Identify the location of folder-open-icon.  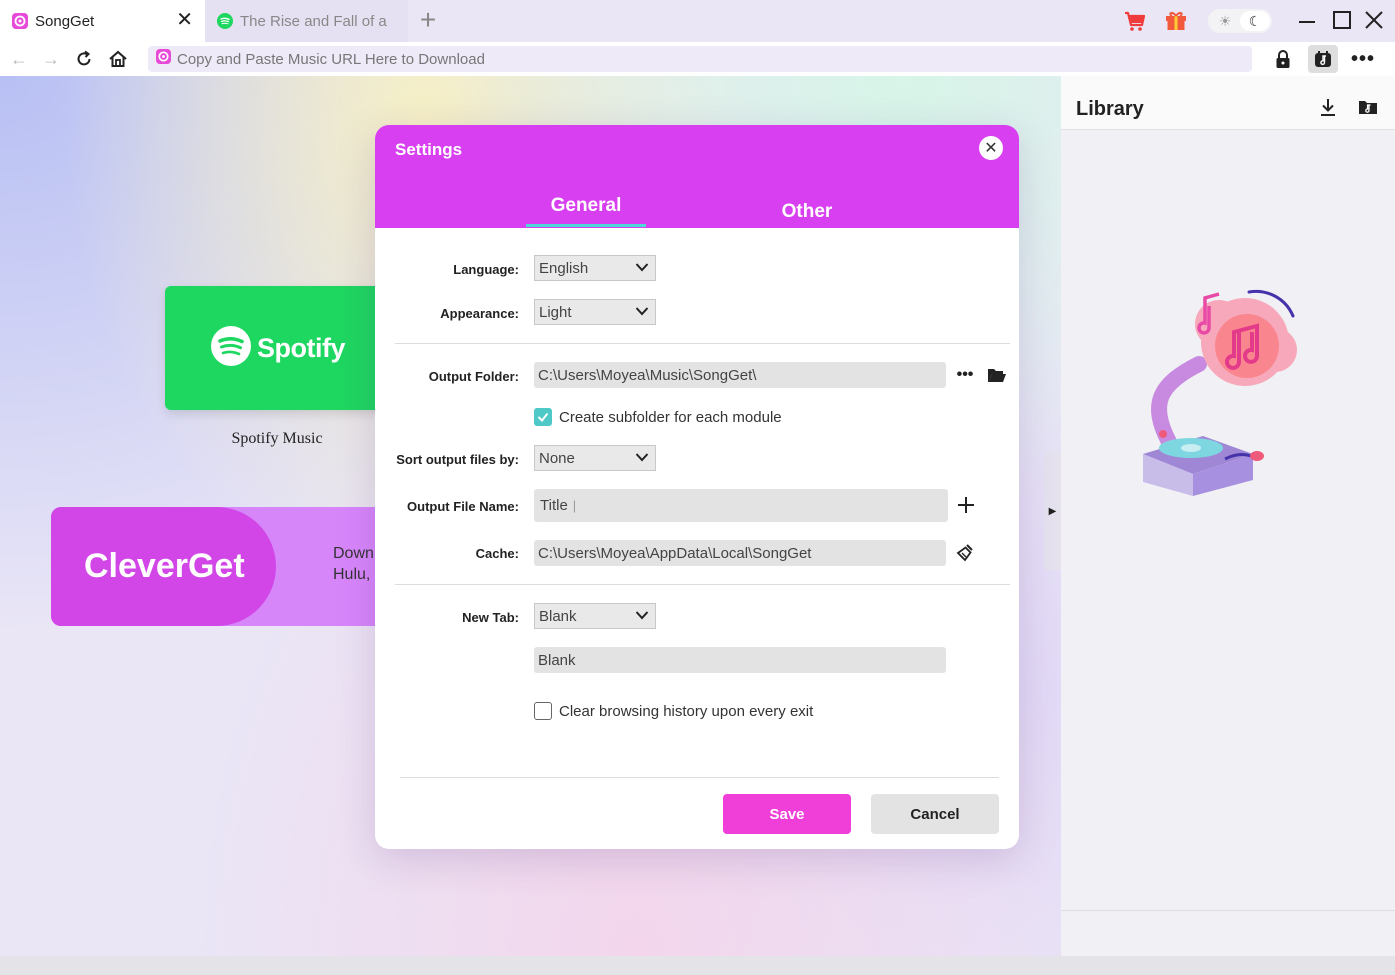
(997, 375).